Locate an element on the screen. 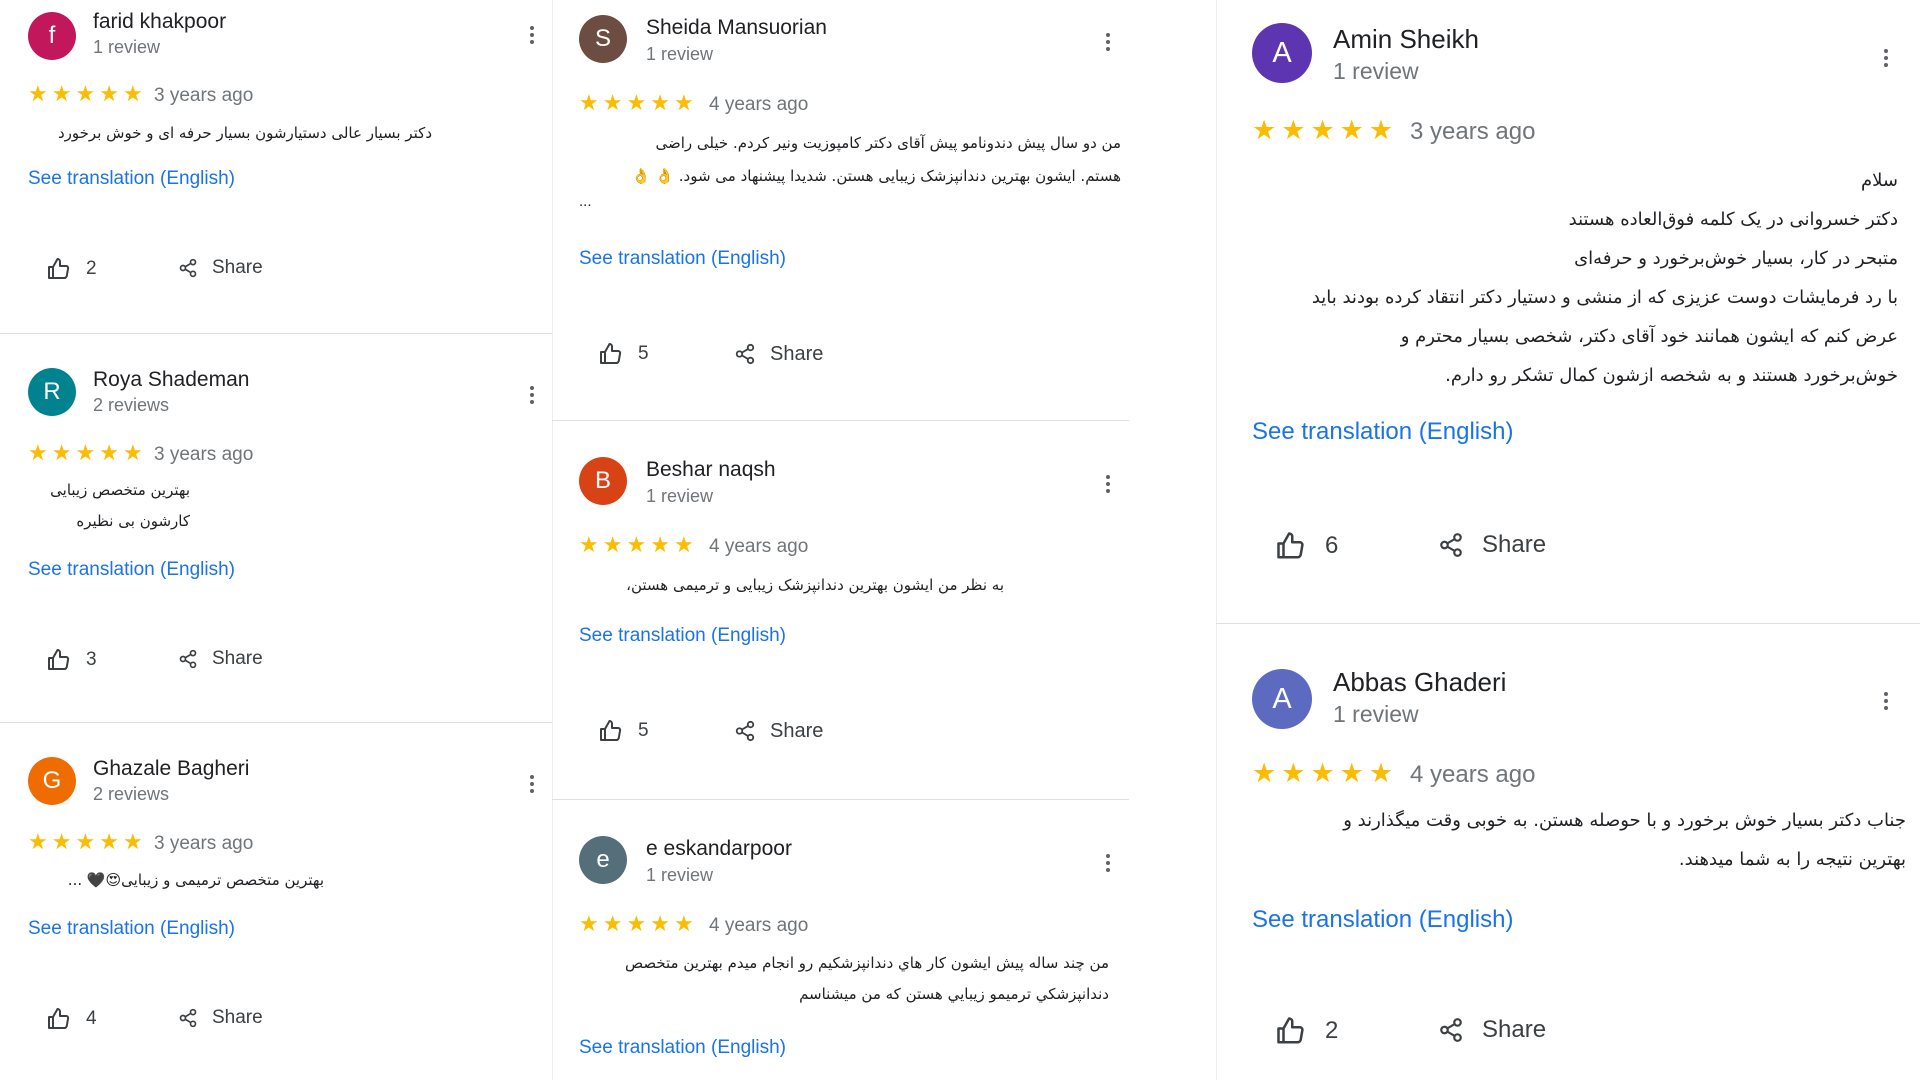  avatar: S is located at coordinates (603, 39).